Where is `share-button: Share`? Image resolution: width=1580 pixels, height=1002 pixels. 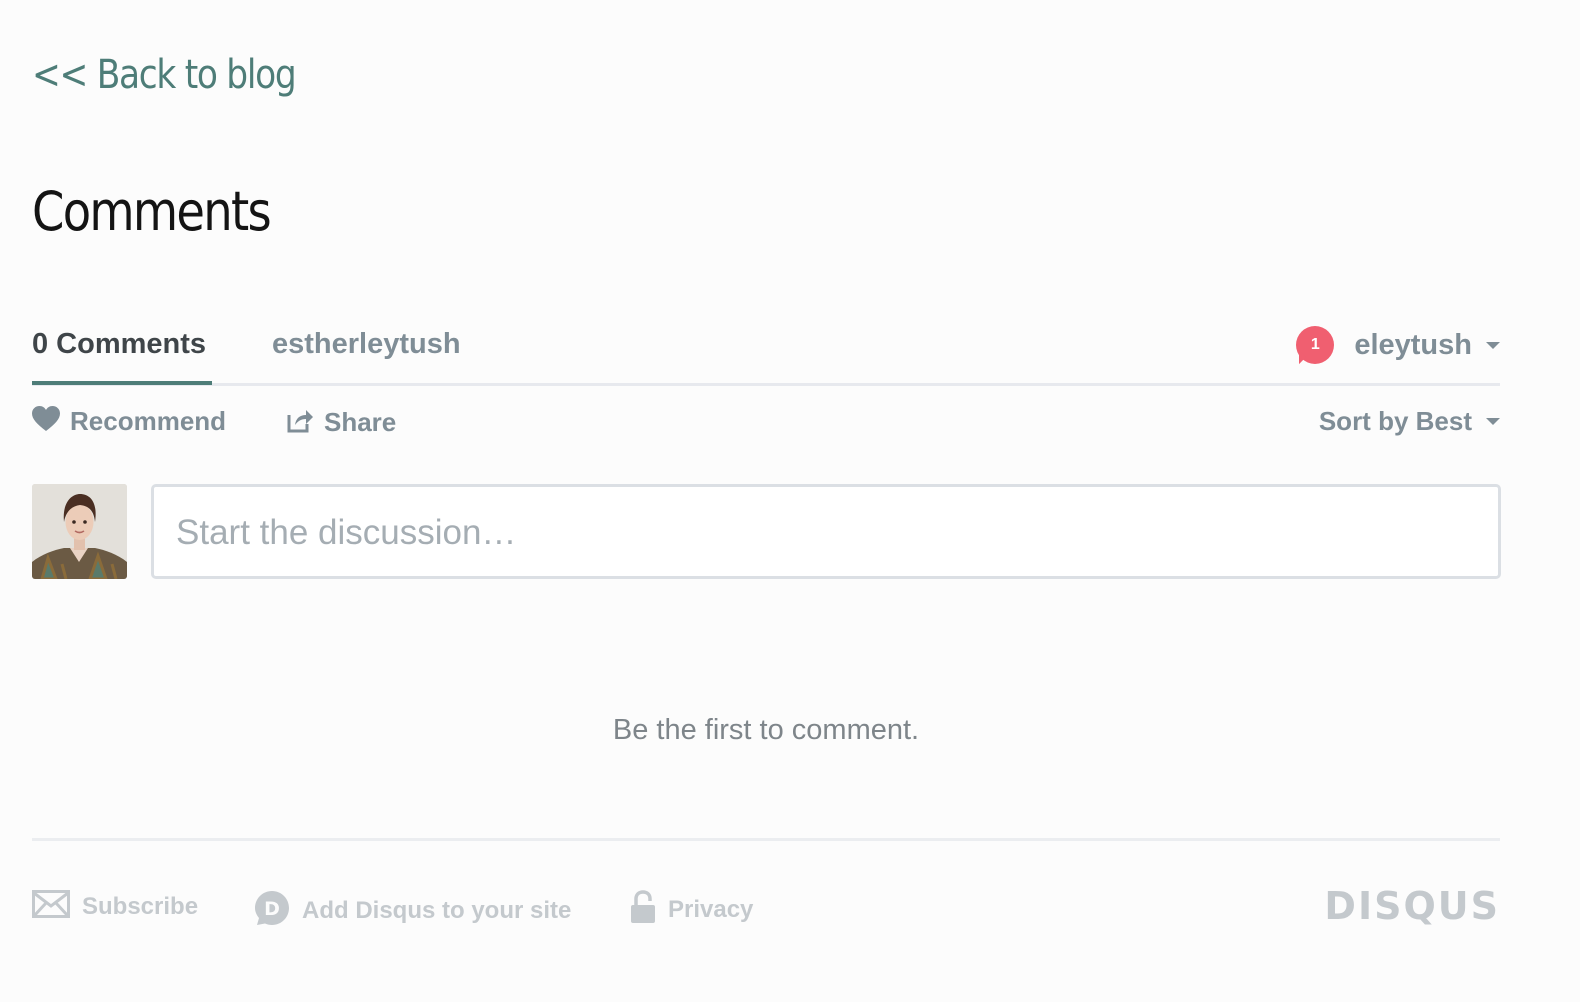
share-button: Share is located at coordinates (341, 422).